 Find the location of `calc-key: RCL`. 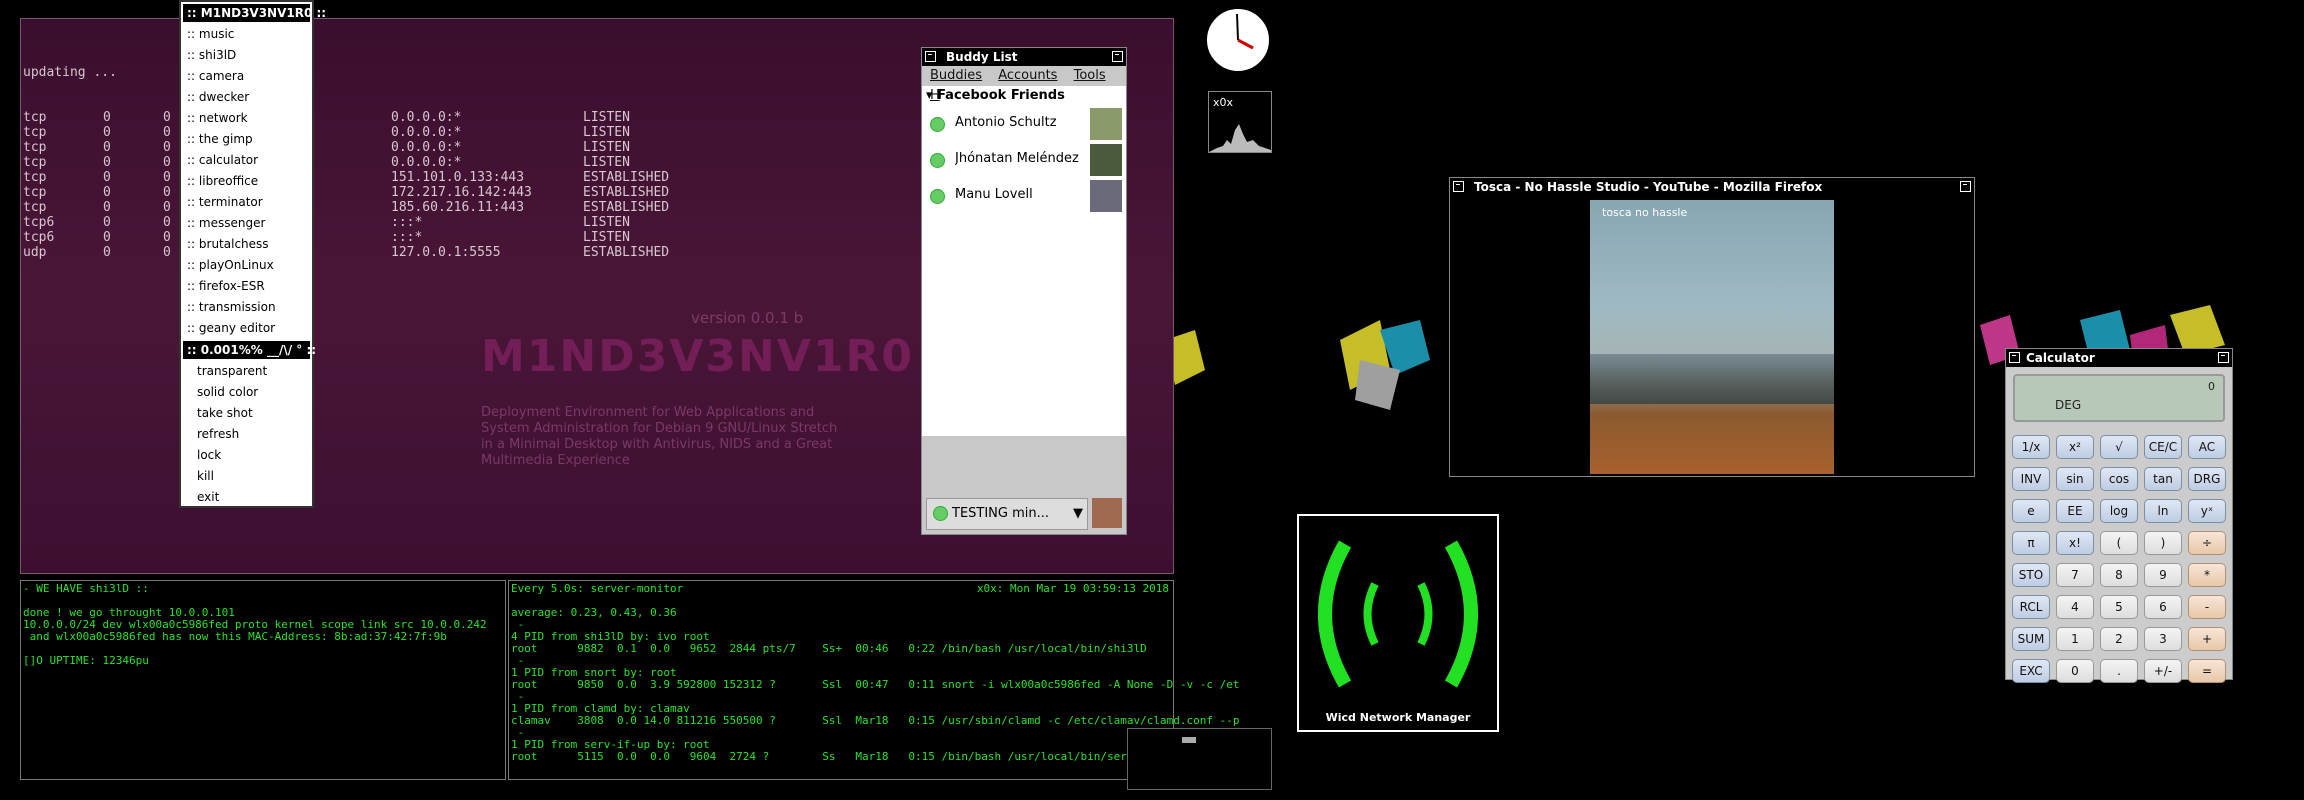

calc-key: RCL is located at coordinates (2031, 607).